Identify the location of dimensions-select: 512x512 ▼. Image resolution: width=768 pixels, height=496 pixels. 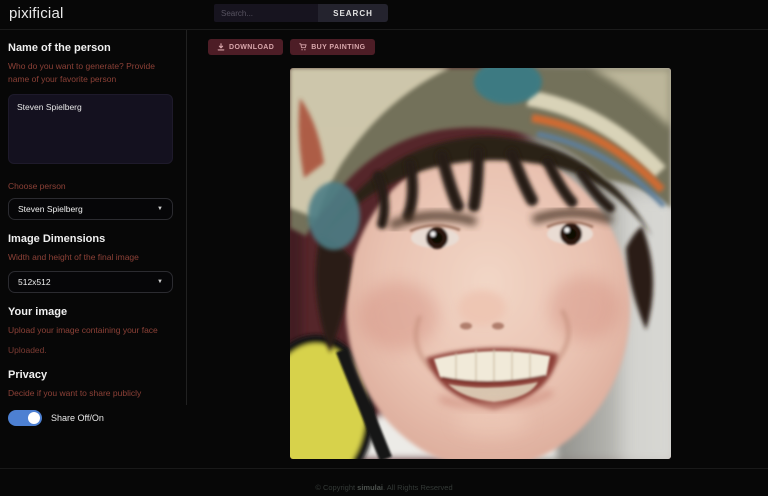
(90, 282).